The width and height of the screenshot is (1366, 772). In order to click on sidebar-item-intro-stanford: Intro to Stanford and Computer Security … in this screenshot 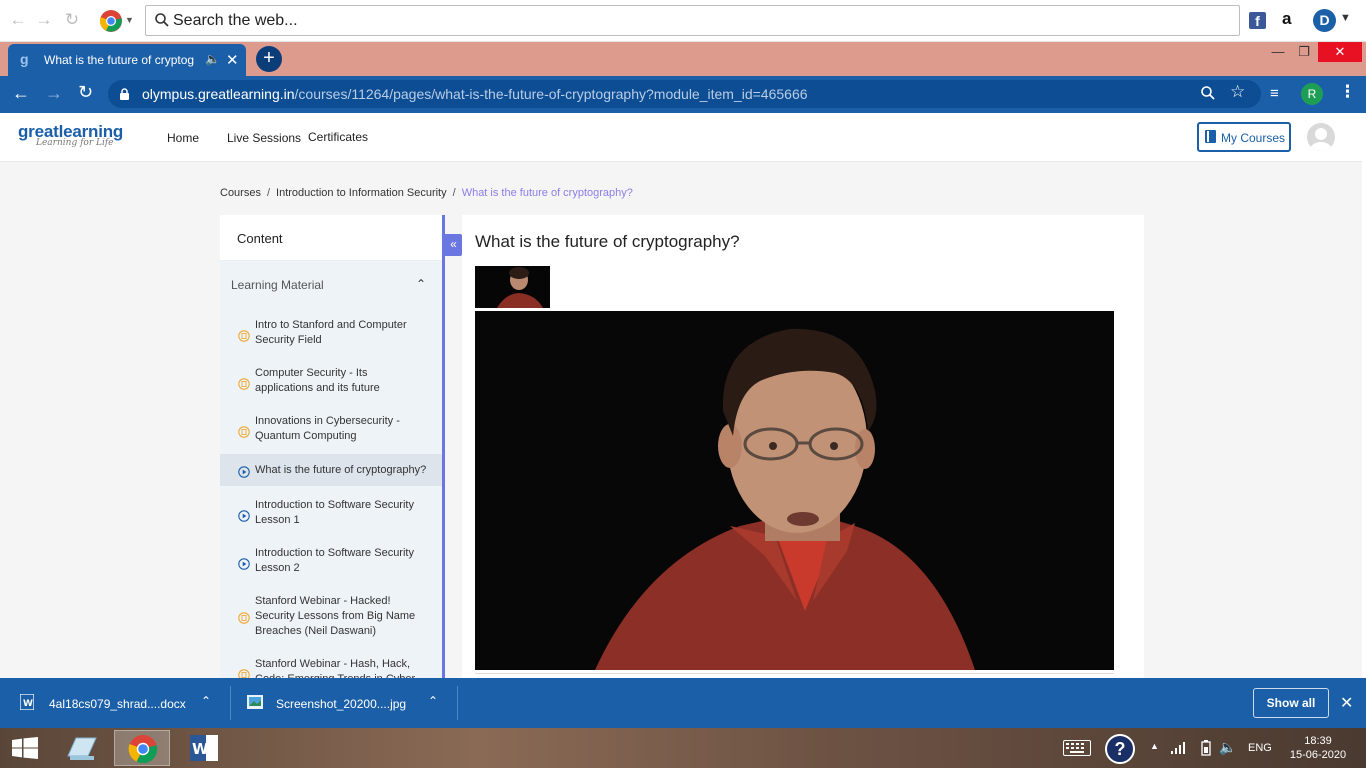, I will do `click(331, 335)`.